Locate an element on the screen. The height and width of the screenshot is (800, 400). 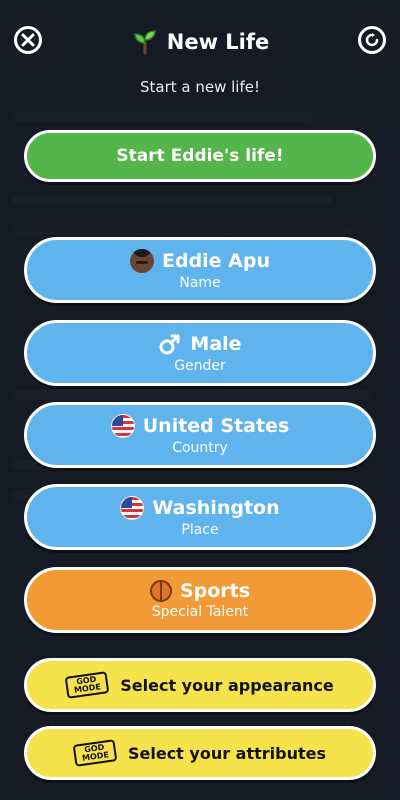
page-title: New Life is located at coordinates (218, 42).